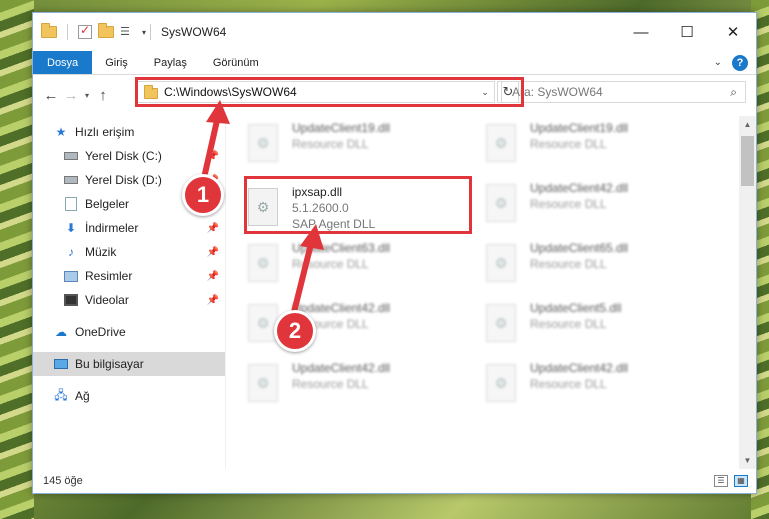  Describe the element at coordinates (106, 30) in the screenshot. I see `new-folder-icon` at that location.